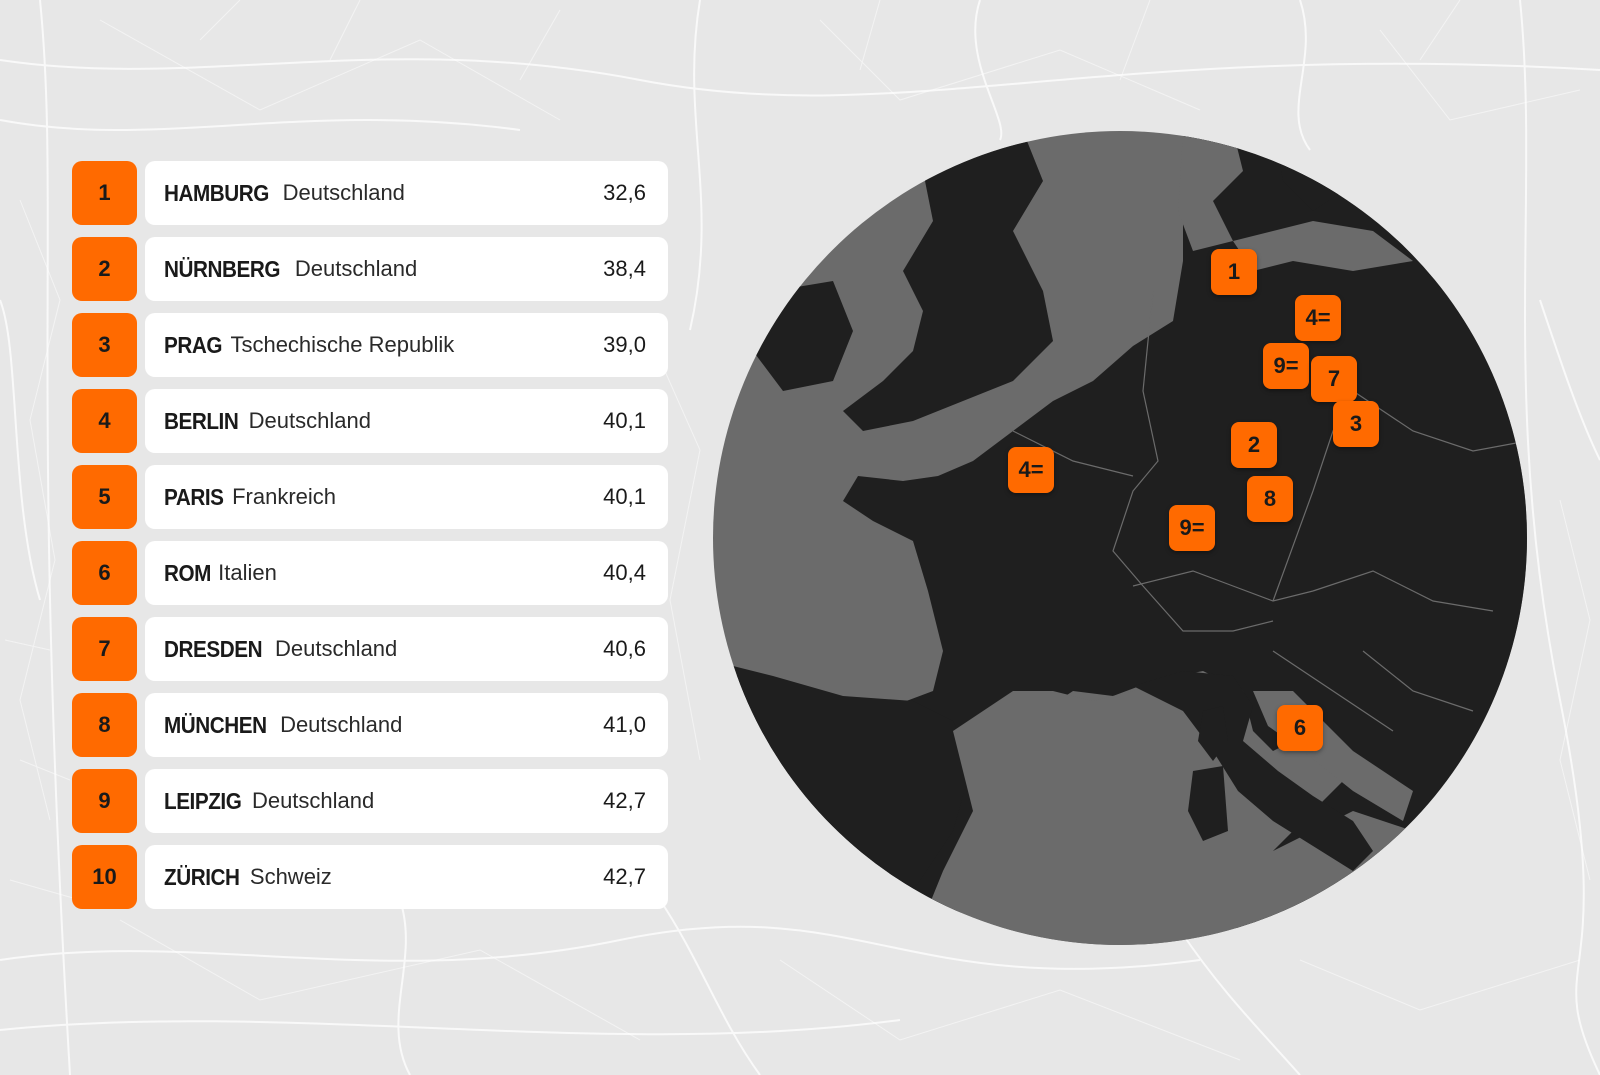  What do you see at coordinates (104, 269) in the screenshot?
I see `rank-badge: 2` at bounding box center [104, 269].